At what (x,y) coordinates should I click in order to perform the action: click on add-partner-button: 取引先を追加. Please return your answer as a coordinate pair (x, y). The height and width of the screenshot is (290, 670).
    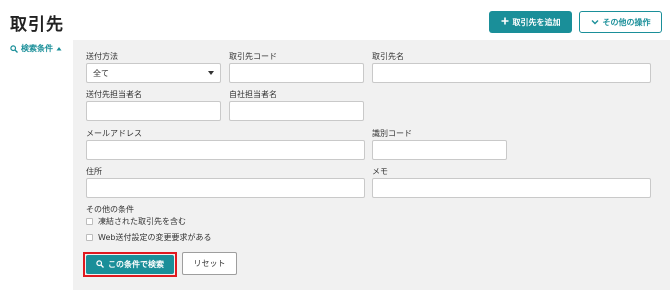
    Looking at the image, I should click on (530, 22).